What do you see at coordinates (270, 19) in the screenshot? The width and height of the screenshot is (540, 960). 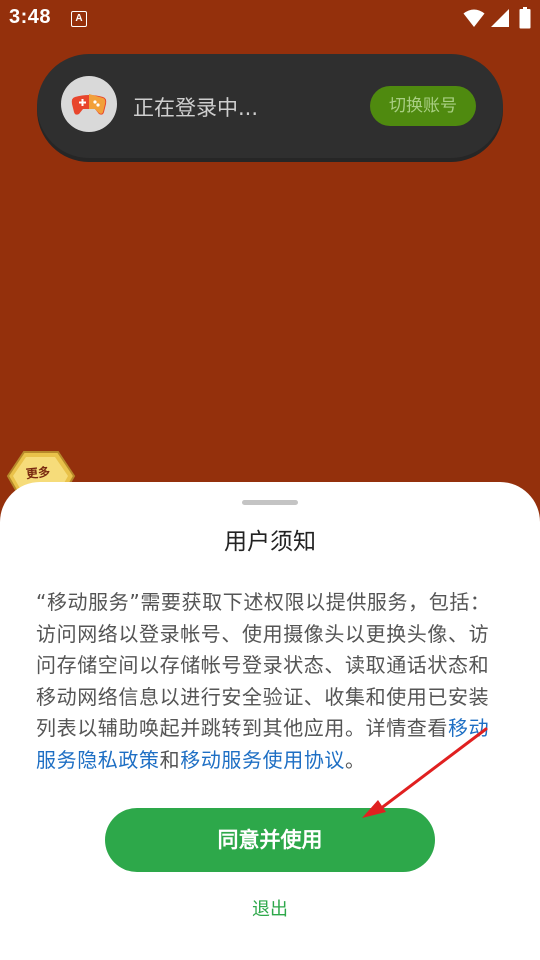 I see `status-bar: 3:48 A` at bounding box center [270, 19].